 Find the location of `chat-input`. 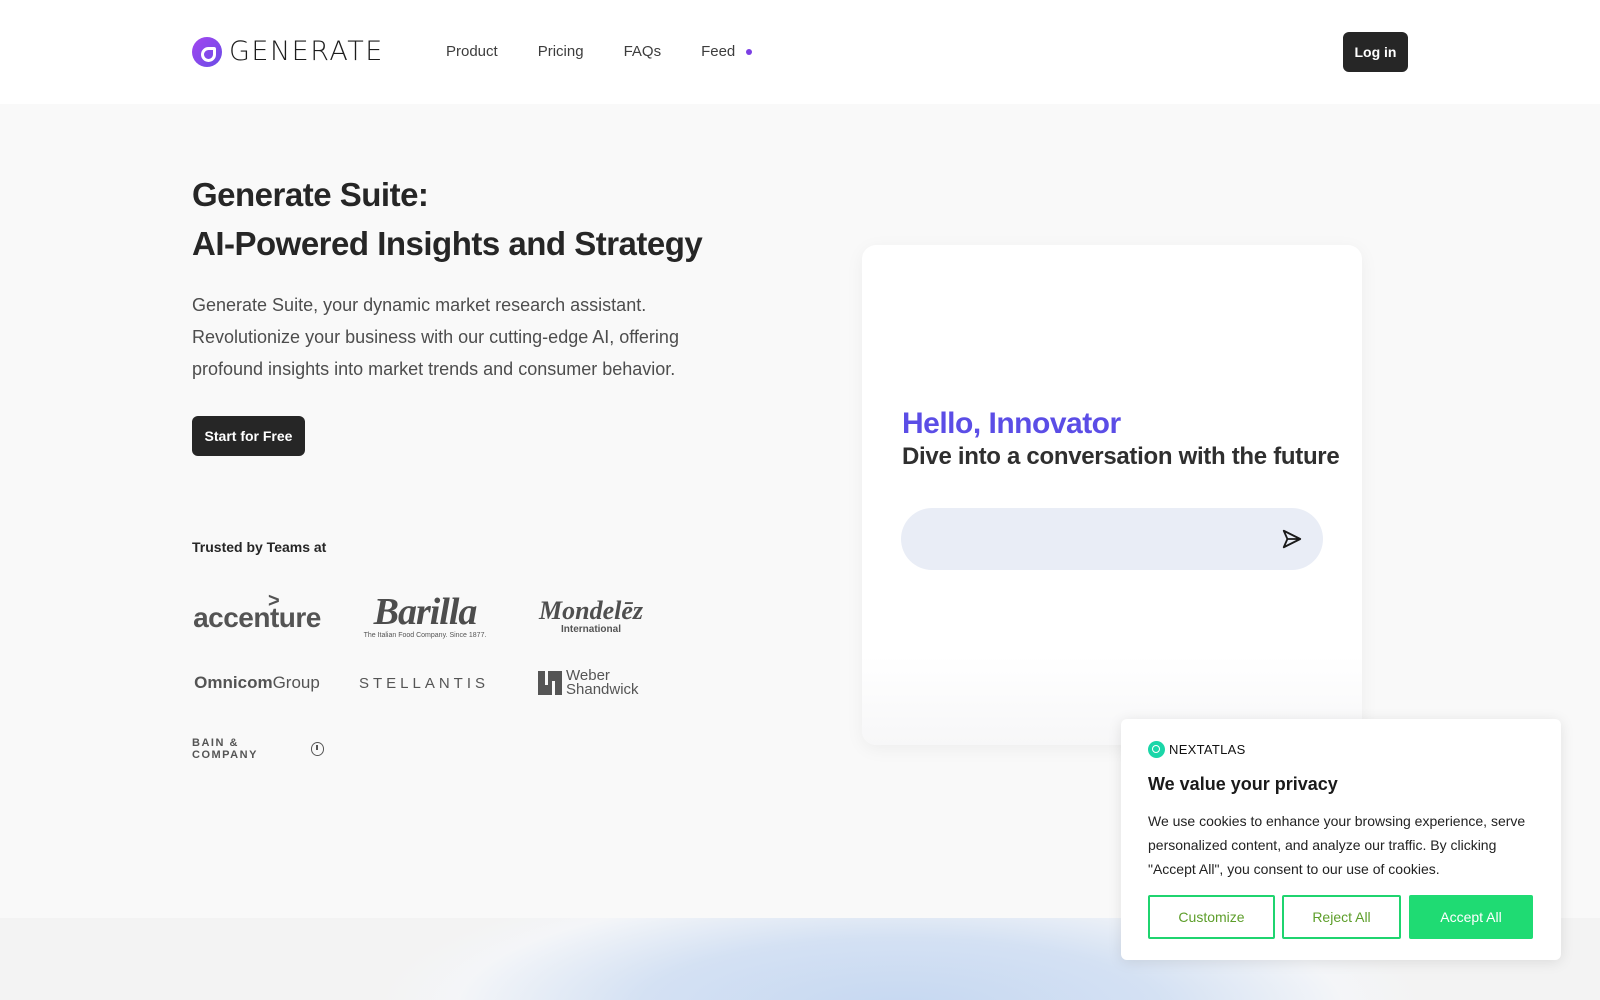

chat-input is located at coordinates (1095, 539).